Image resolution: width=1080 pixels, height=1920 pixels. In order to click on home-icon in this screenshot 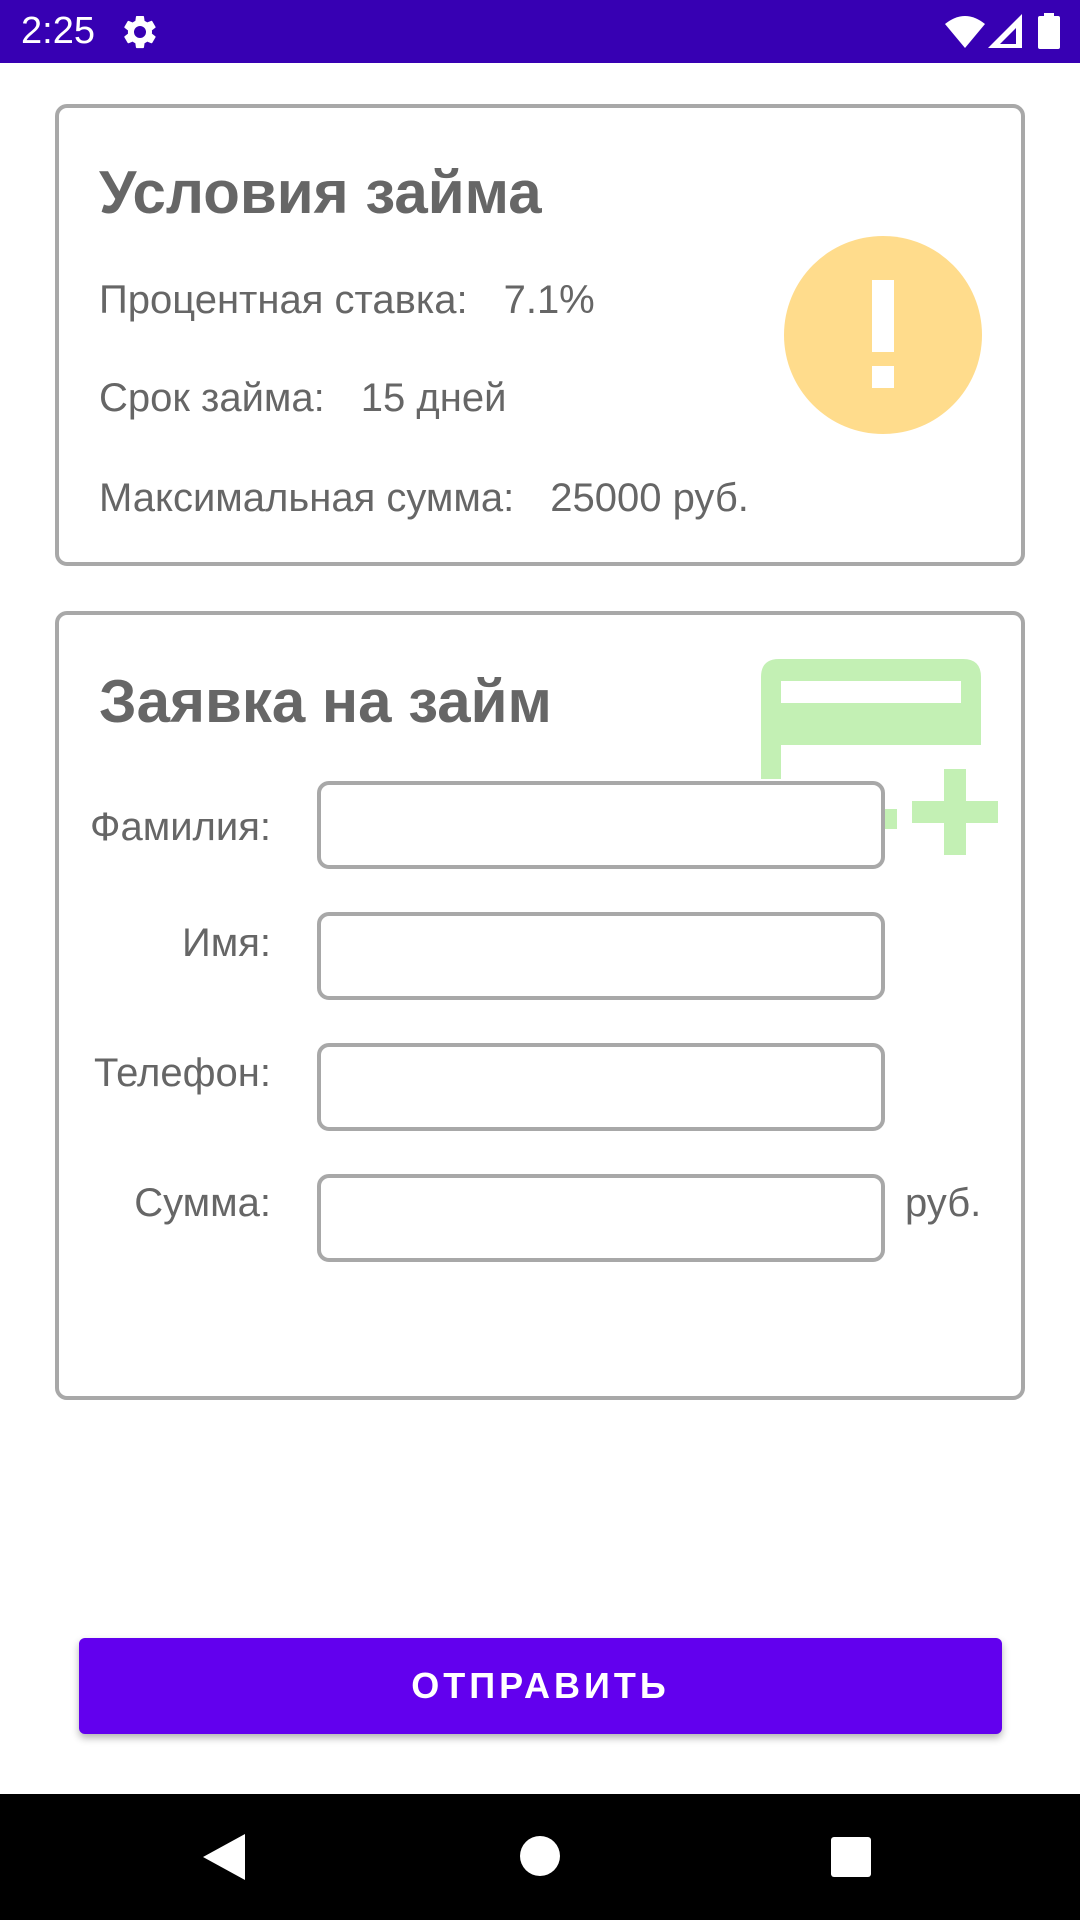, I will do `click(540, 1856)`.